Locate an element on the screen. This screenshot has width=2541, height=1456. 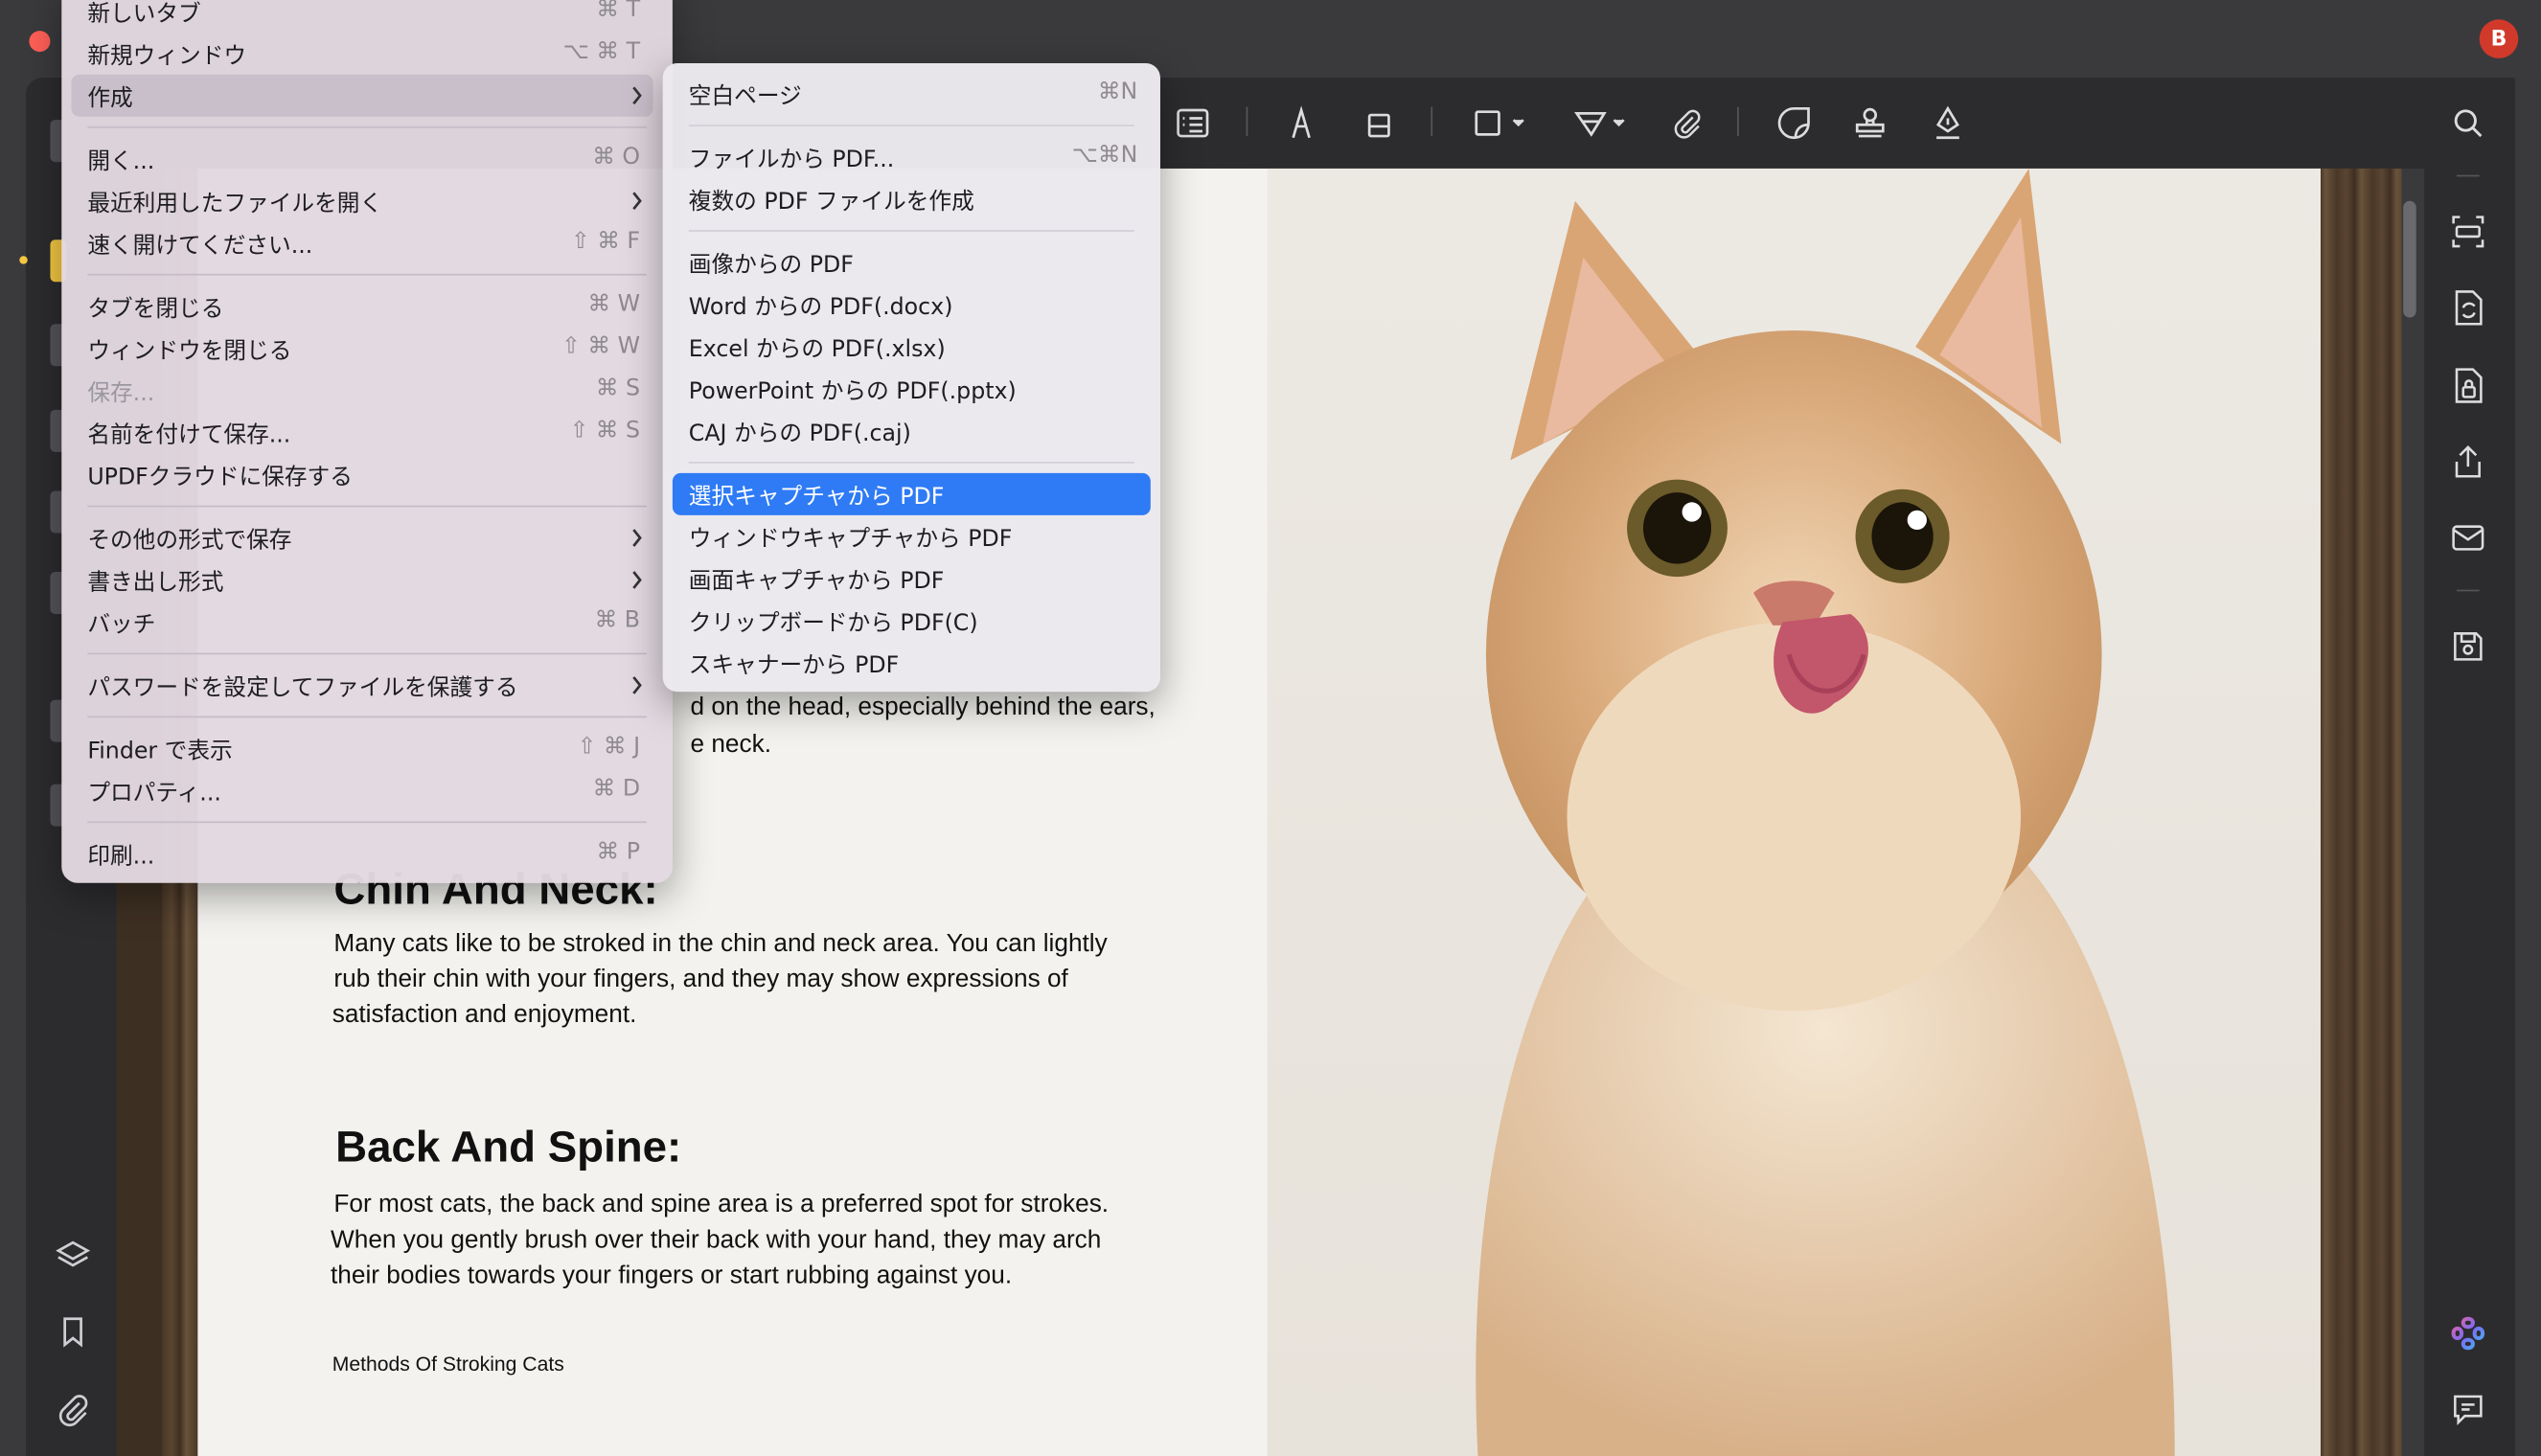
menu-item-save-as: 名前を付けて保存... ⇧ ⌘ S is located at coordinates (362, 433).